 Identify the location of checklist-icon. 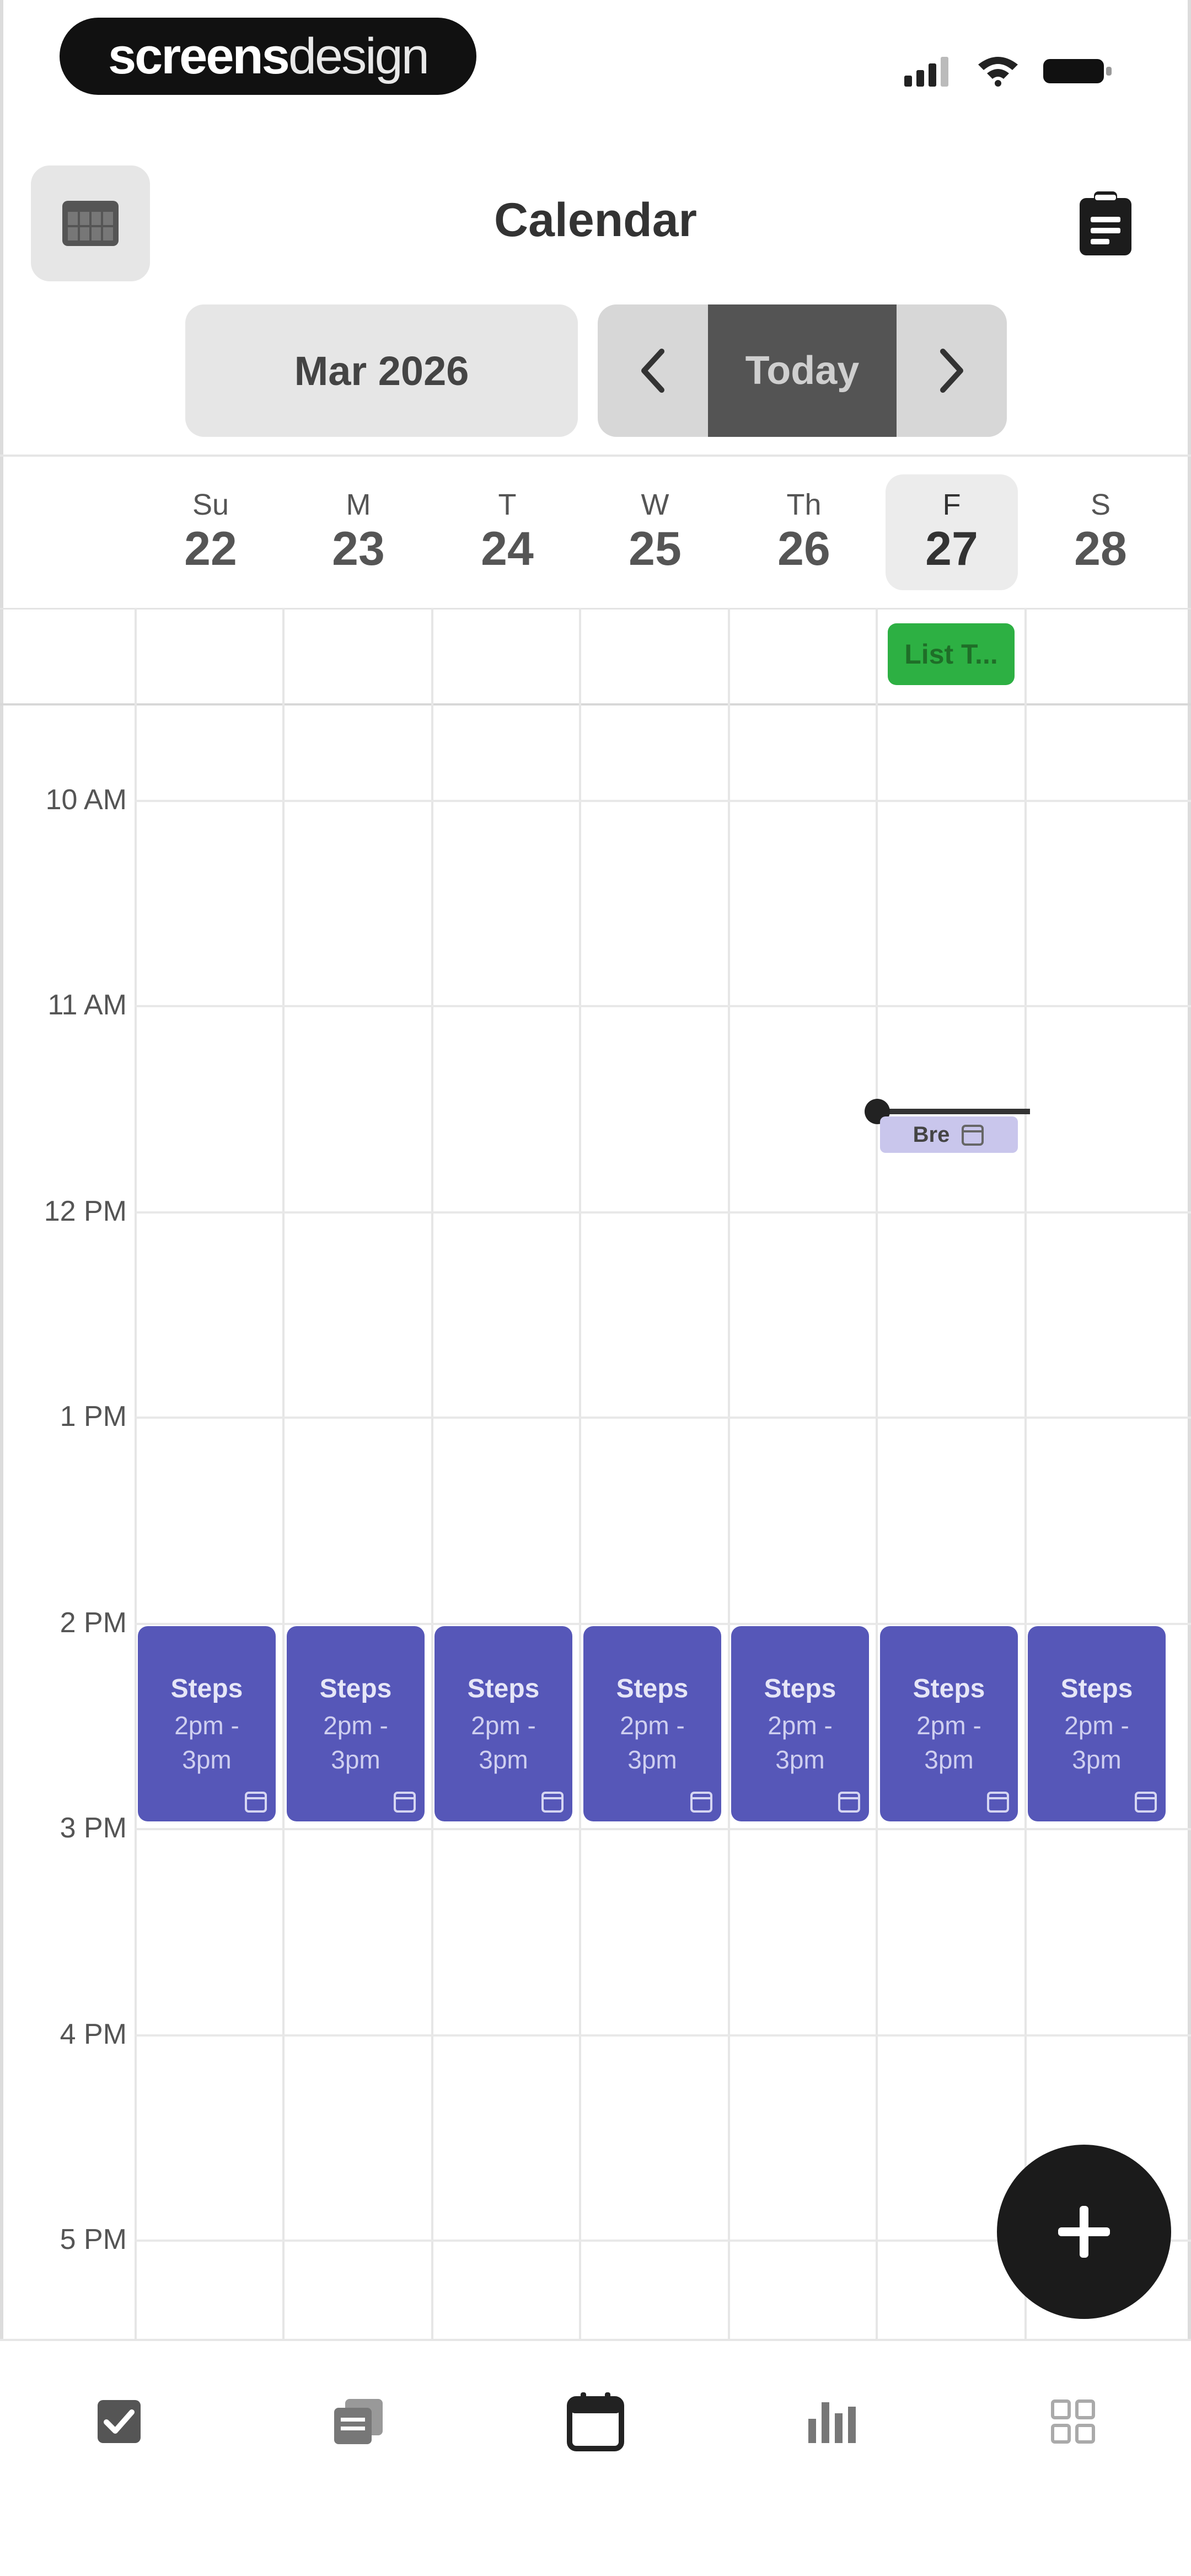
(119, 2421).